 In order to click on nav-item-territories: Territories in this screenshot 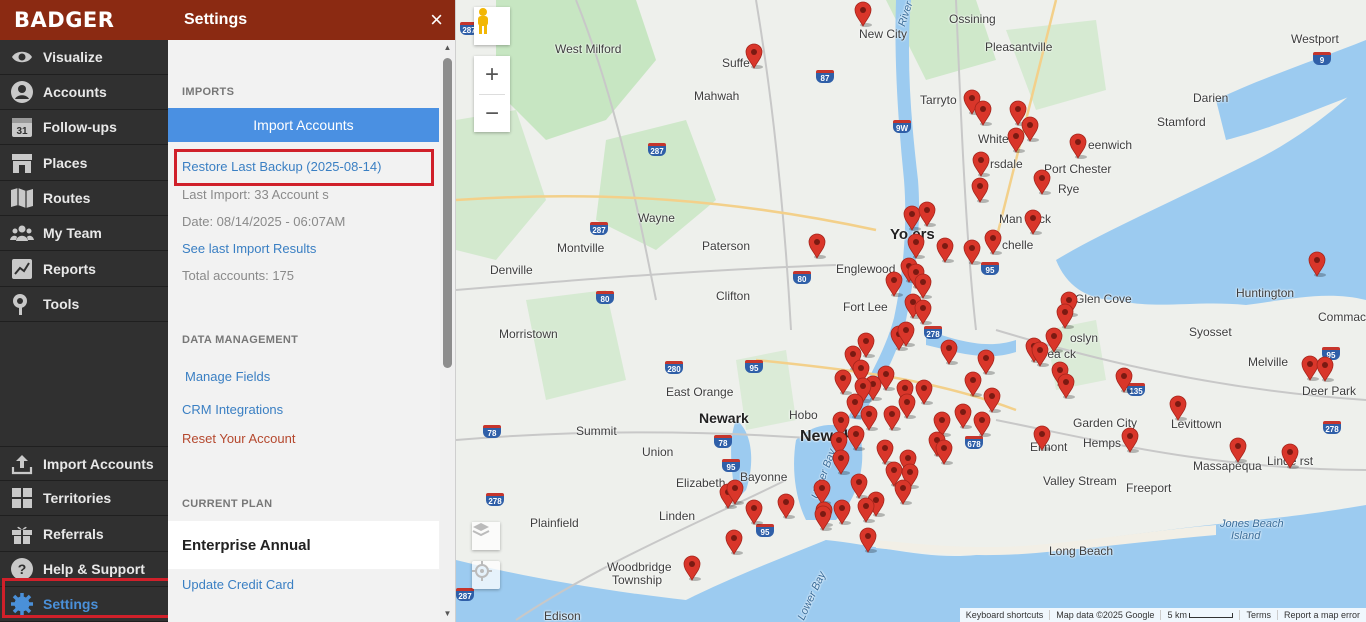, I will do `click(84, 498)`.